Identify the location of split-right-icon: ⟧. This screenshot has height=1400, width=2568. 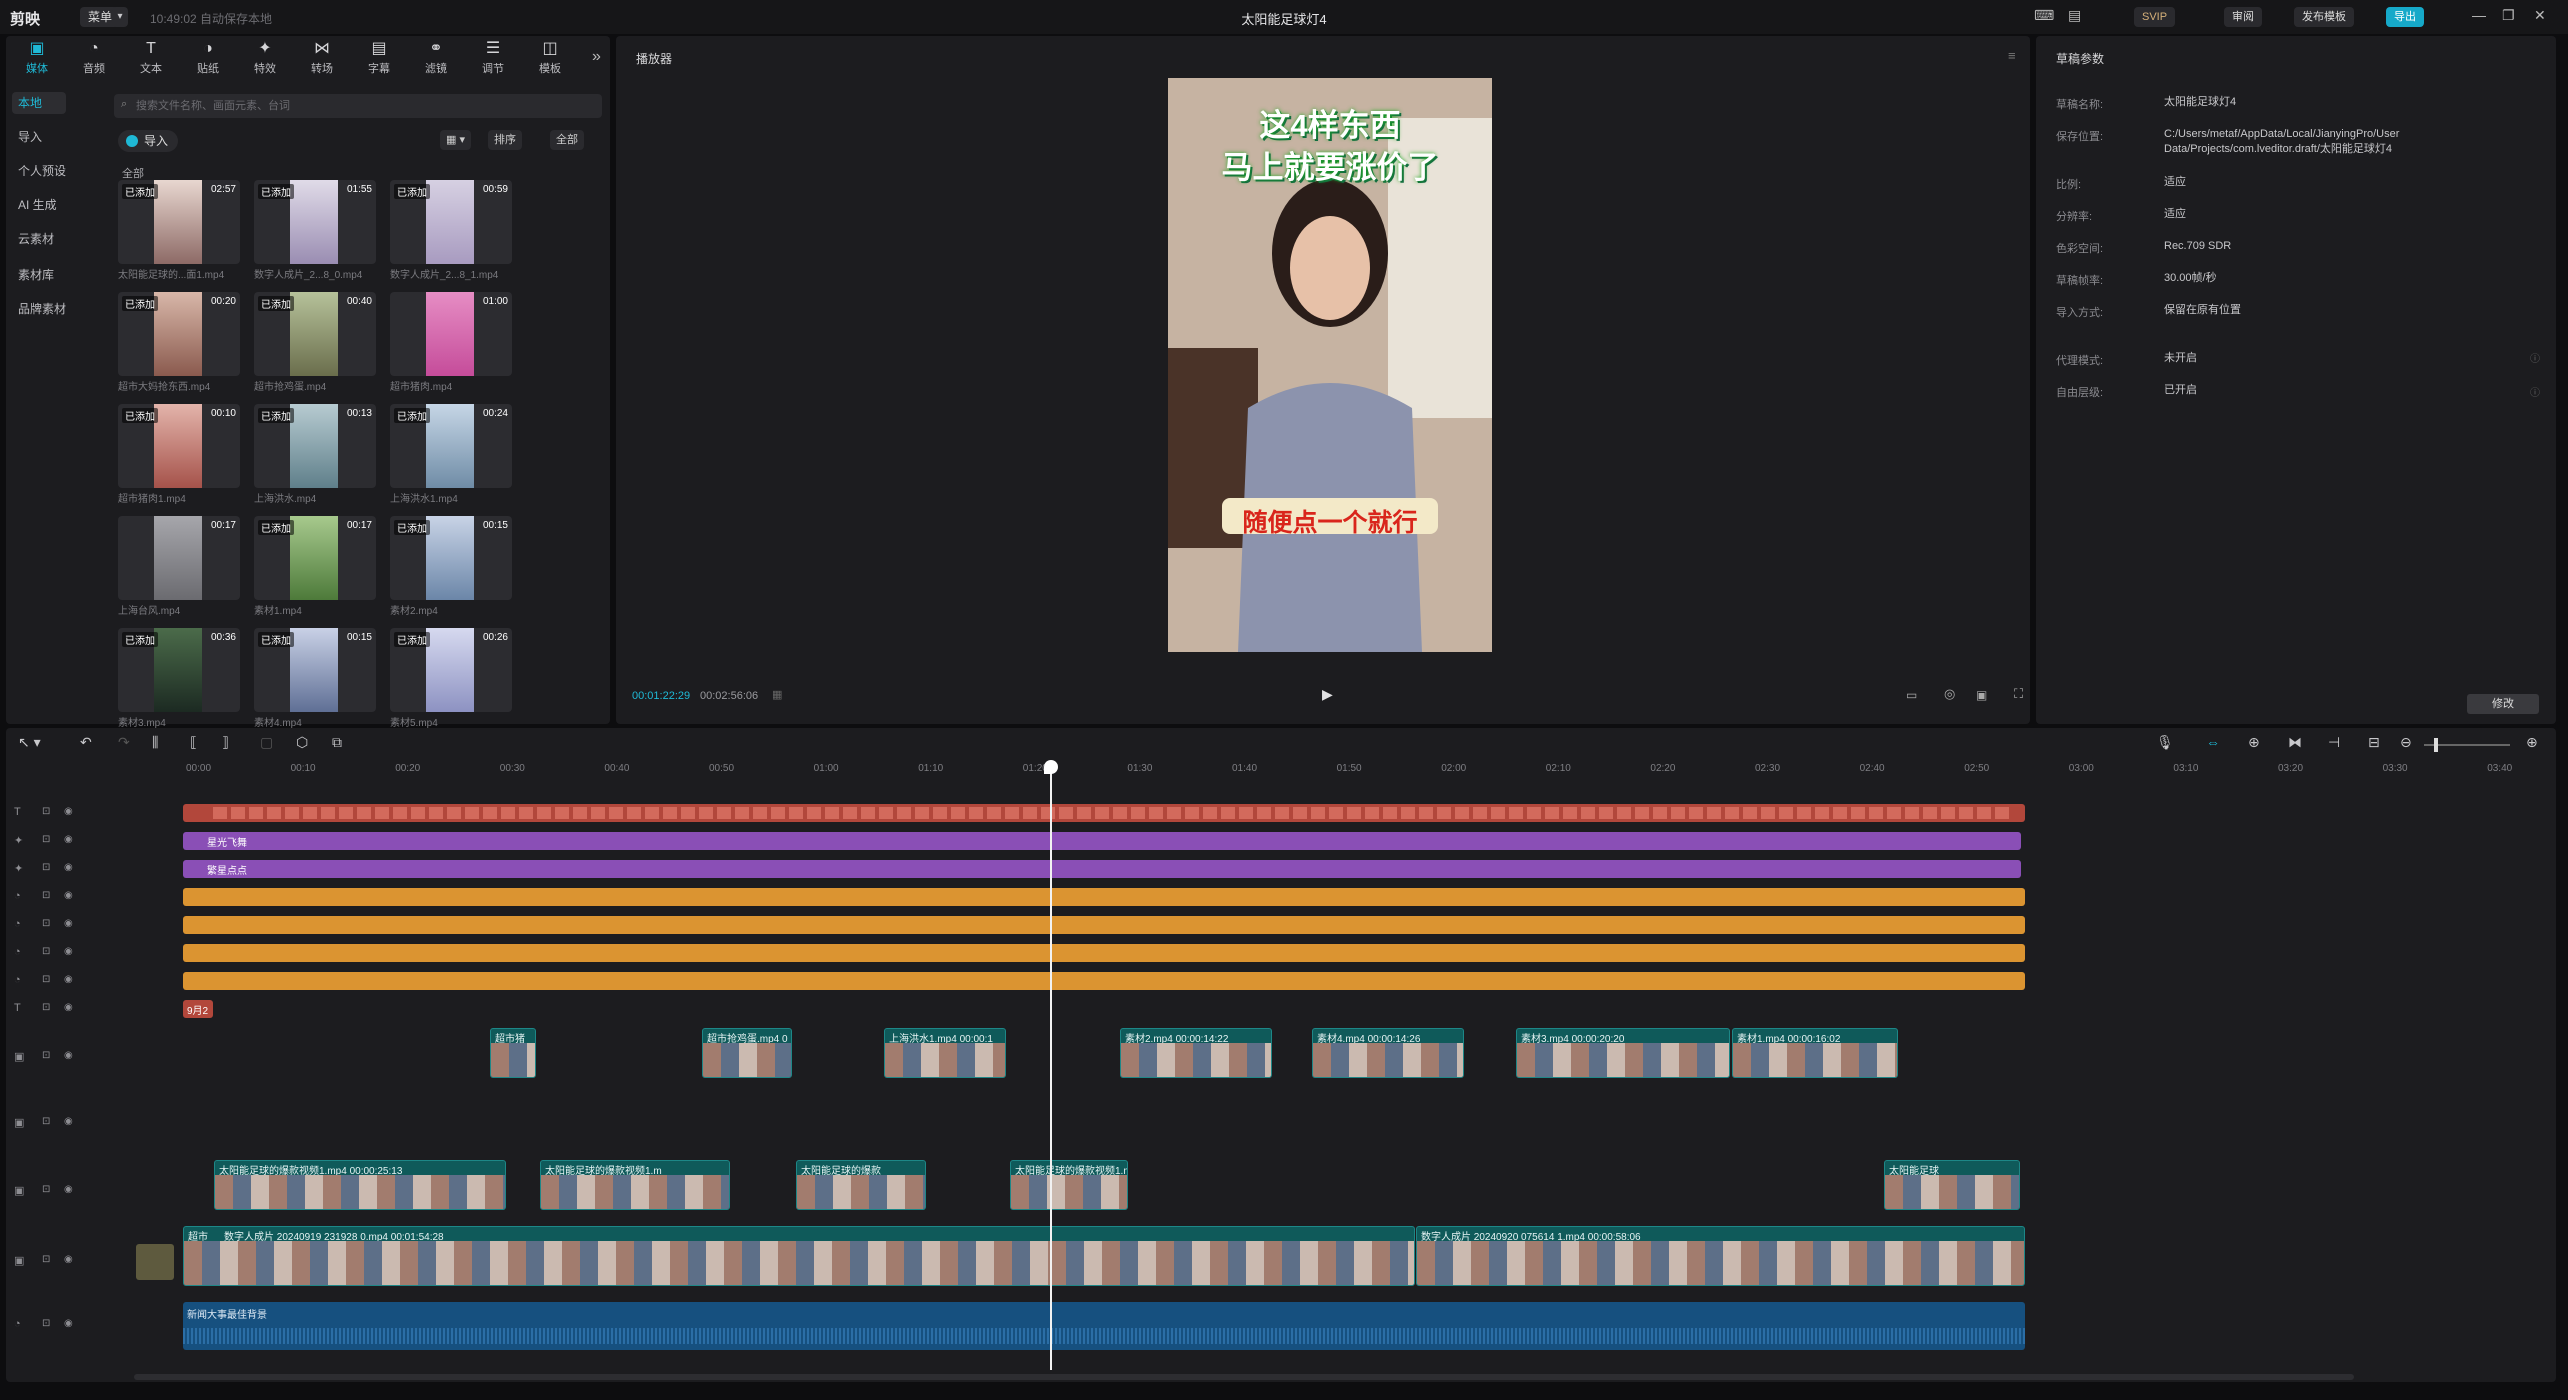
(225, 742).